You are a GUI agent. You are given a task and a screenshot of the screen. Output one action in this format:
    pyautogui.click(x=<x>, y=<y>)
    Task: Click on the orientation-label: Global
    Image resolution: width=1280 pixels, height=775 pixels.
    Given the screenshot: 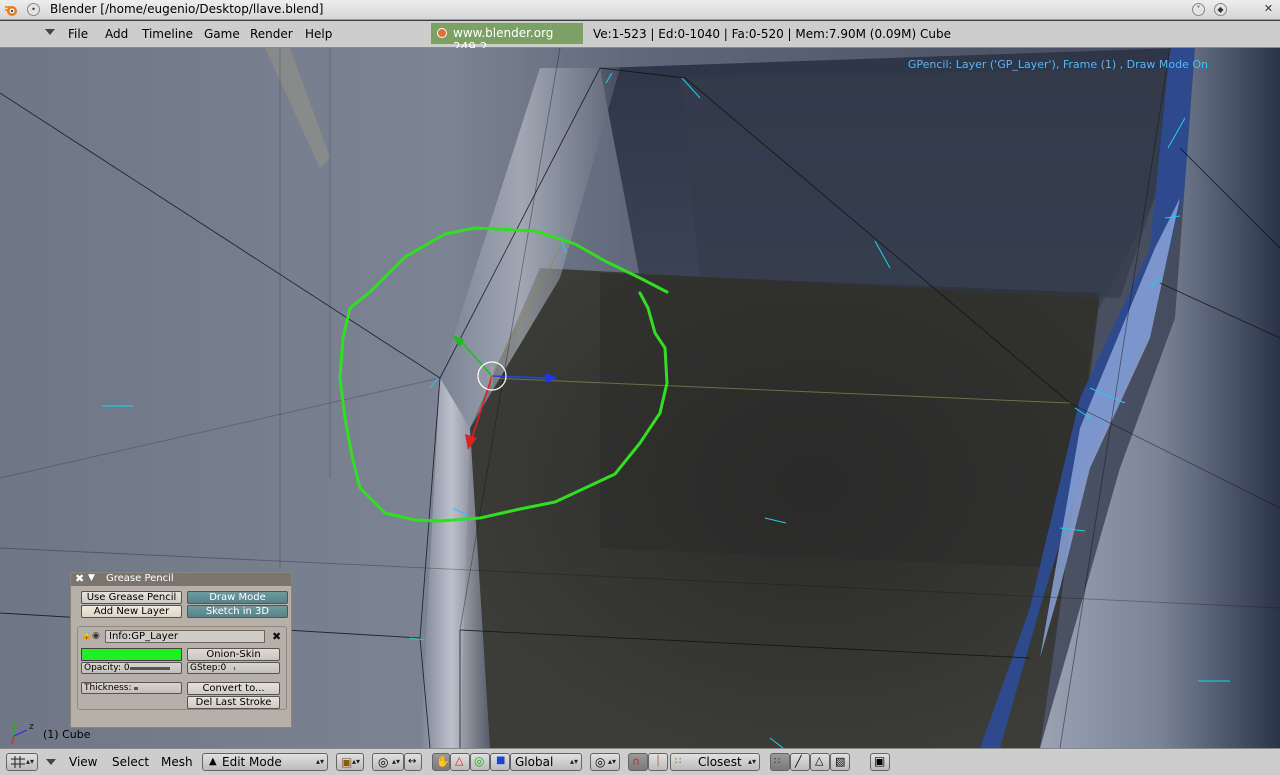 What is the action you would take?
    pyautogui.click(x=534, y=762)
    